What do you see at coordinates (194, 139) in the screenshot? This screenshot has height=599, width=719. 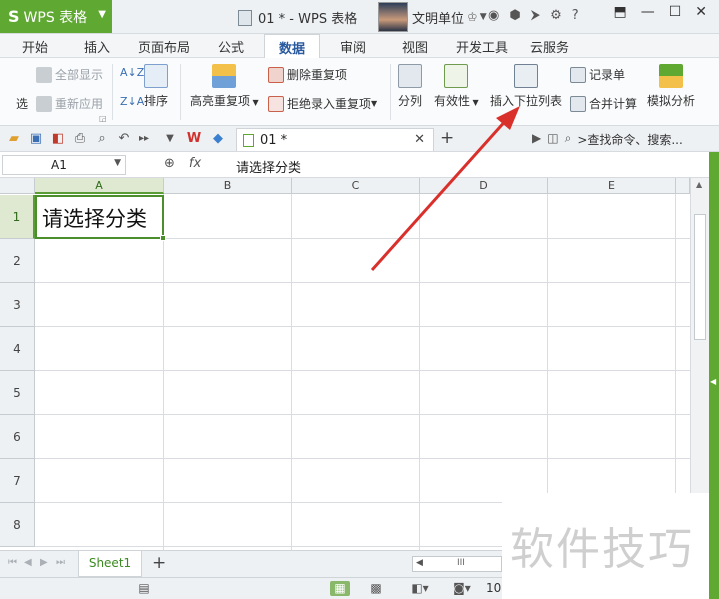 I see `wps-logo-icon: W` at bounding box center [194, 139].